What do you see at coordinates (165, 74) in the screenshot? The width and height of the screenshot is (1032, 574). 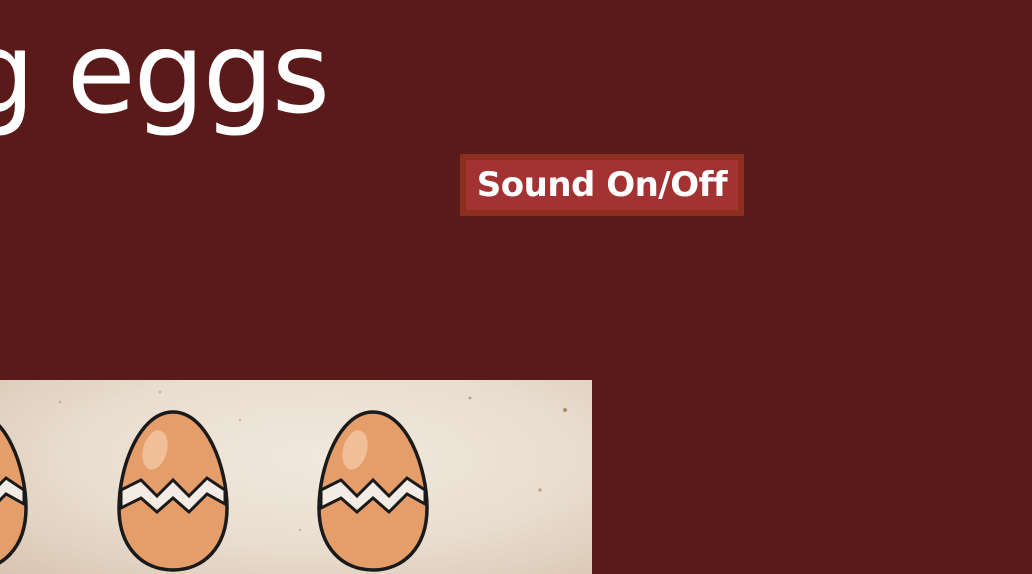 I see `game-title: g eggs` at bounding box center [165, 74].